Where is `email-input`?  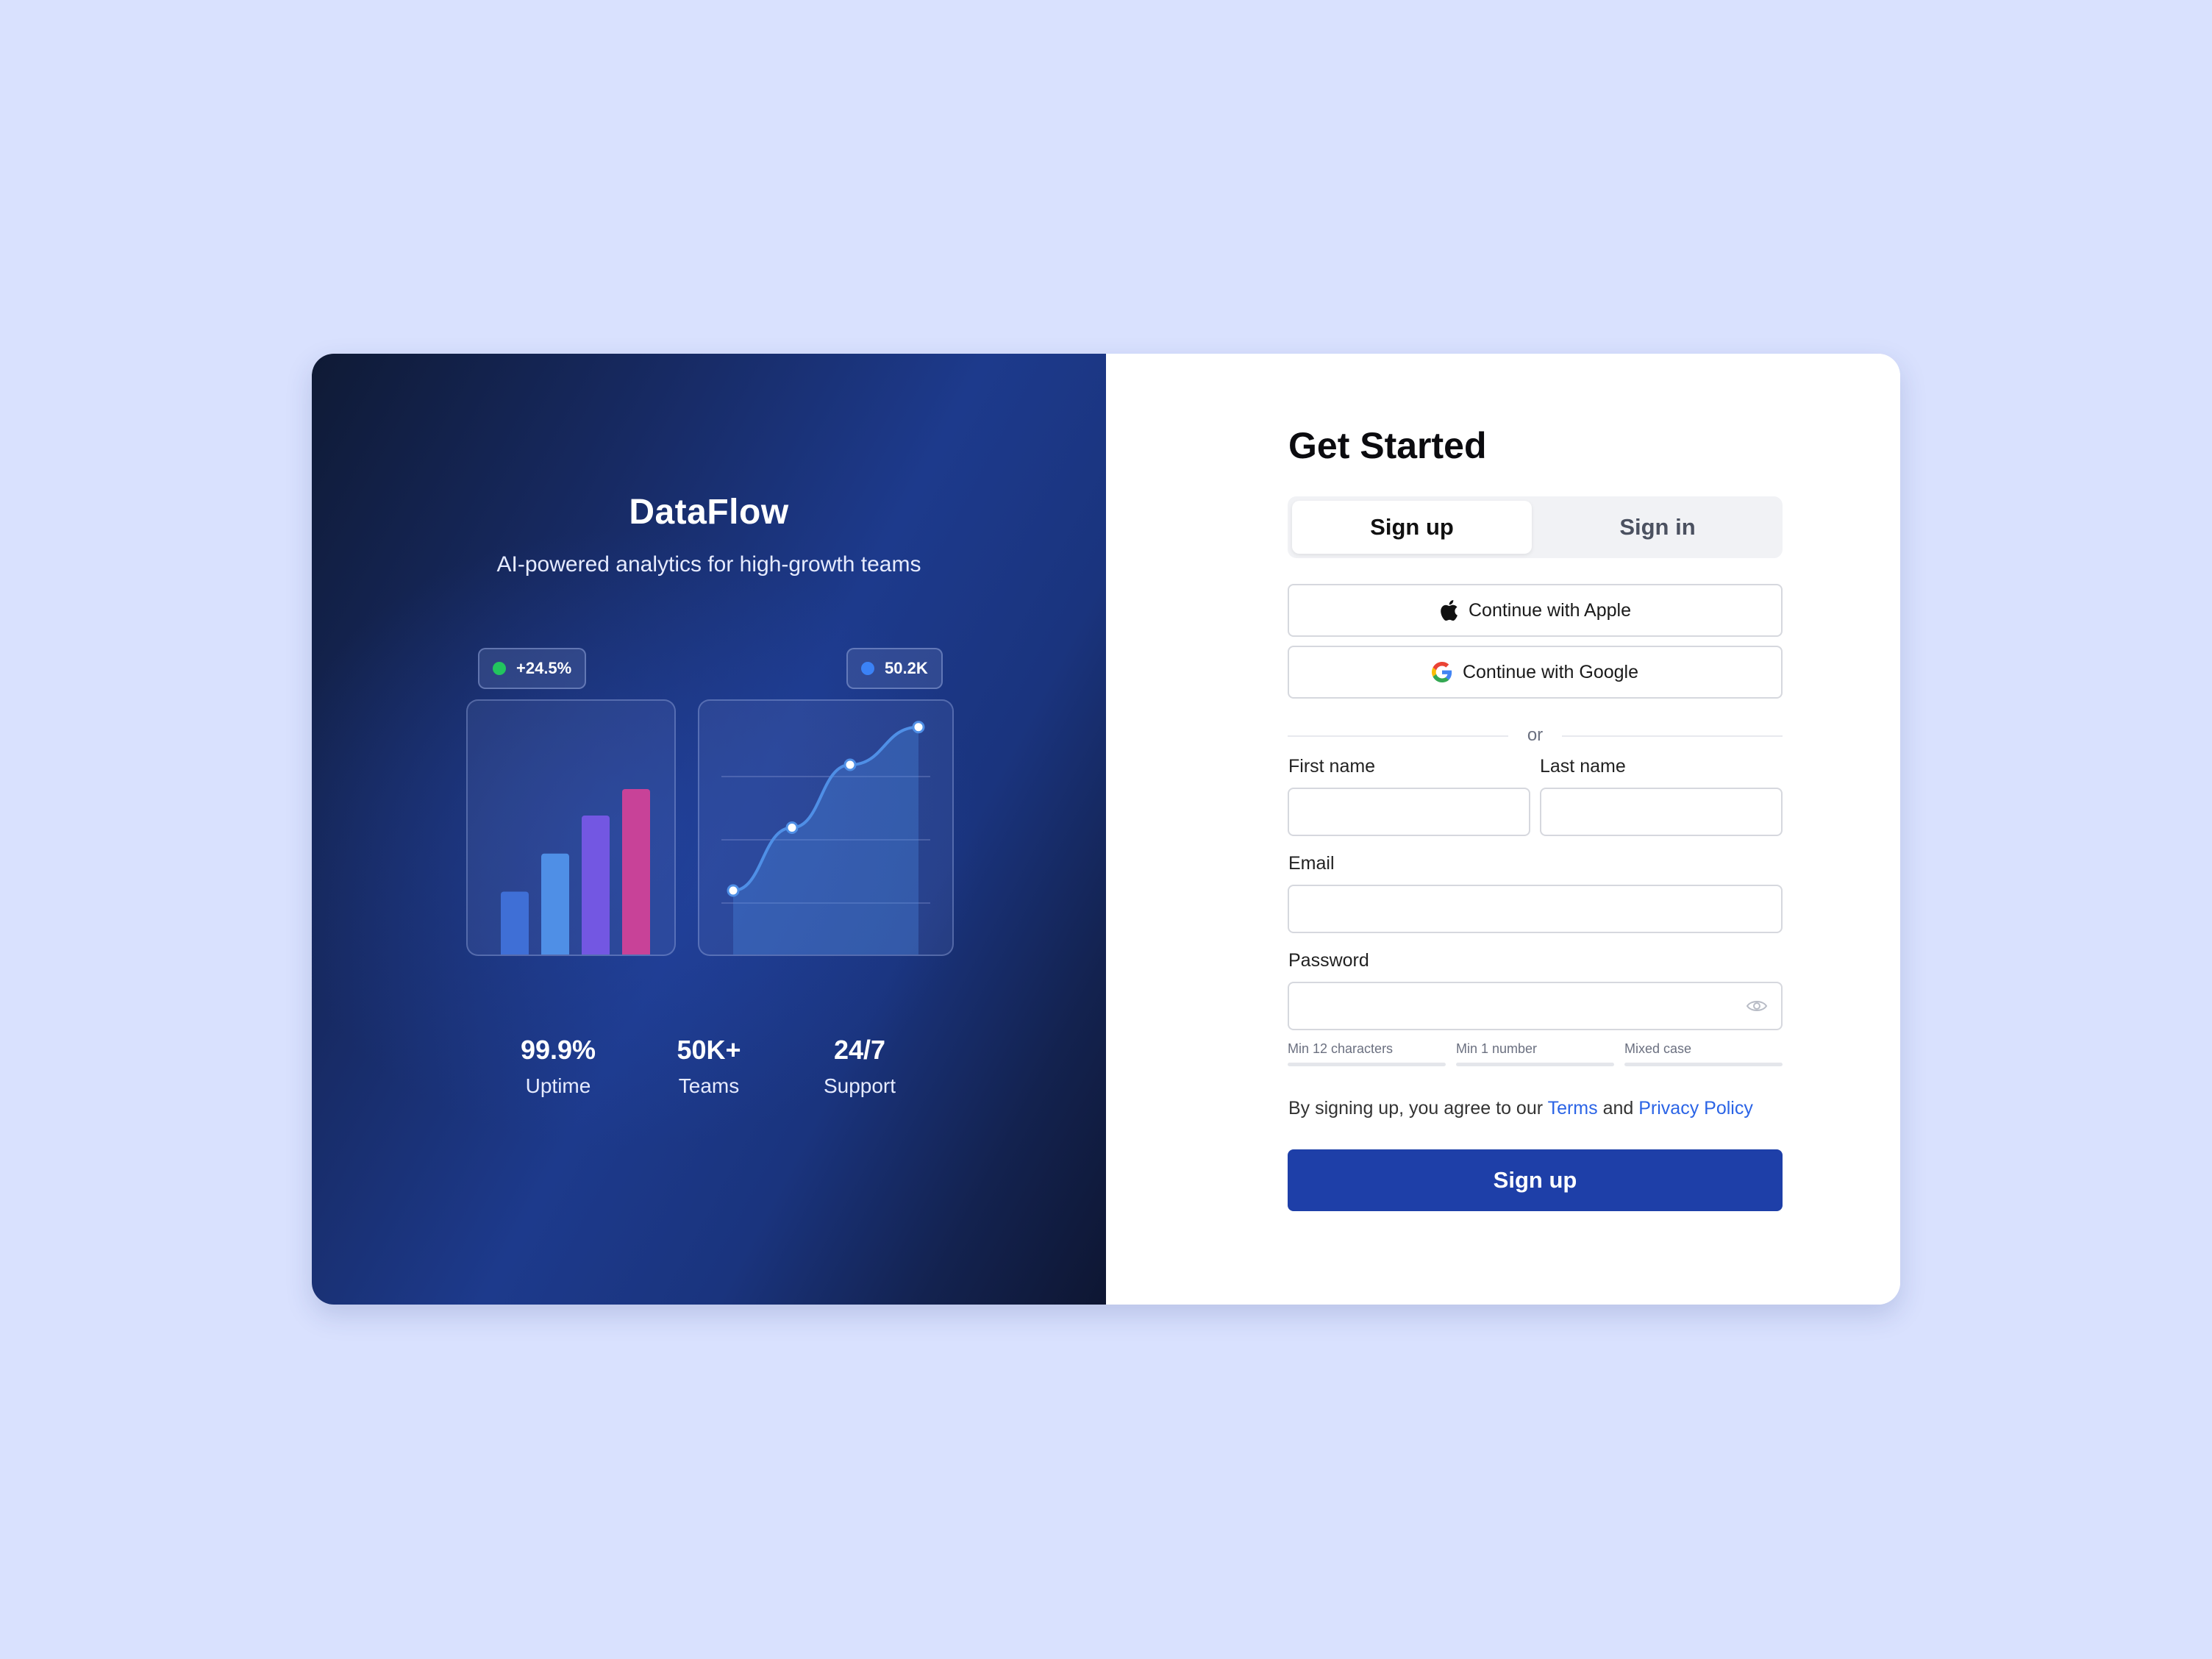
email-input is located at coordinates (1535, 909).